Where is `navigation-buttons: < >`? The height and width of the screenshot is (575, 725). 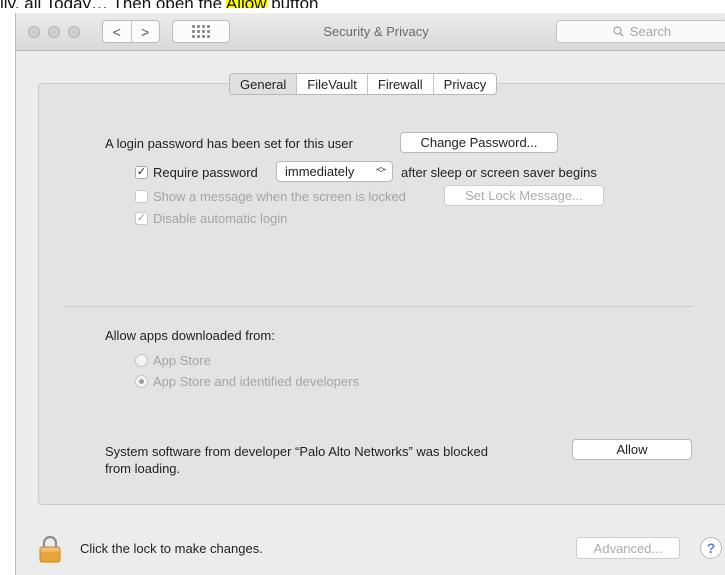
navigation-buttons: < > is located at coordinates (131, 31).